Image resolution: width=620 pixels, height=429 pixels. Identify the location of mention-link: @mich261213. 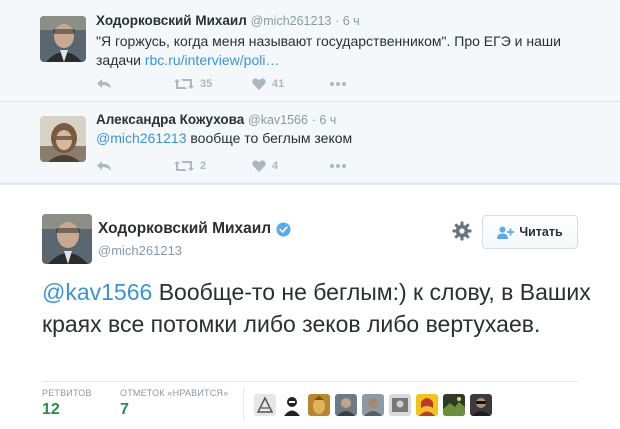
(141, 138).